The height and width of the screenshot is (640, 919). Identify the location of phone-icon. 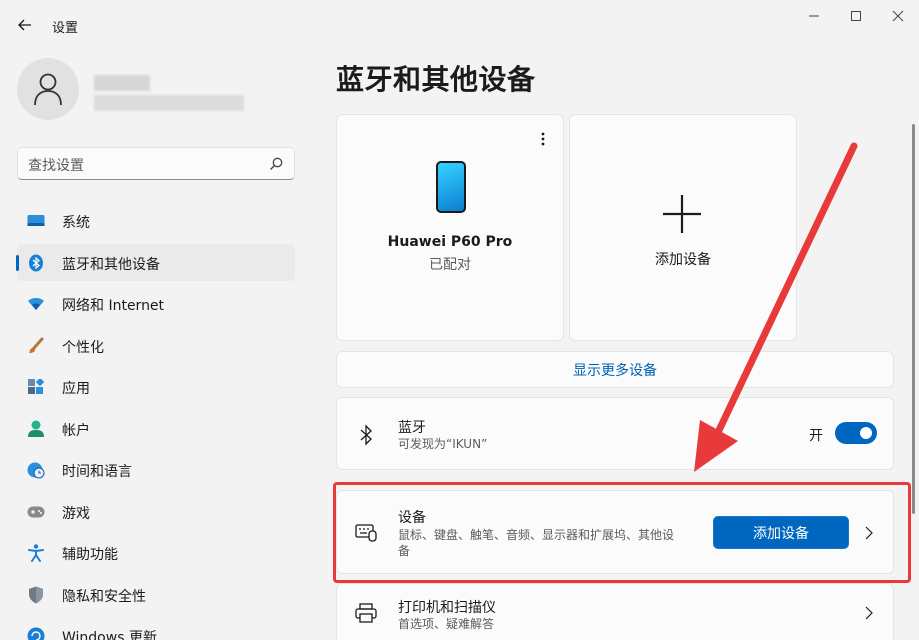
(451, 187).